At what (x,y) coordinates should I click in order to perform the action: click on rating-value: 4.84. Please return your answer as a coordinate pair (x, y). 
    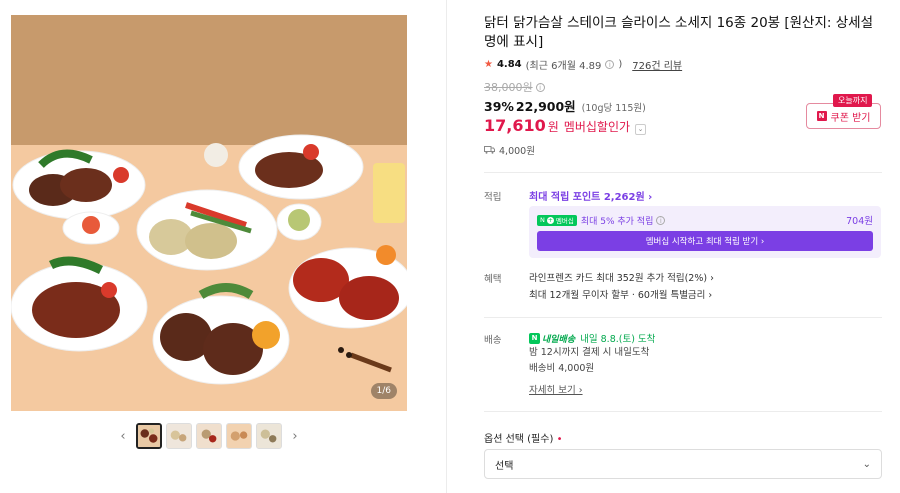
    Looking at the image, I should click on (509, 64).